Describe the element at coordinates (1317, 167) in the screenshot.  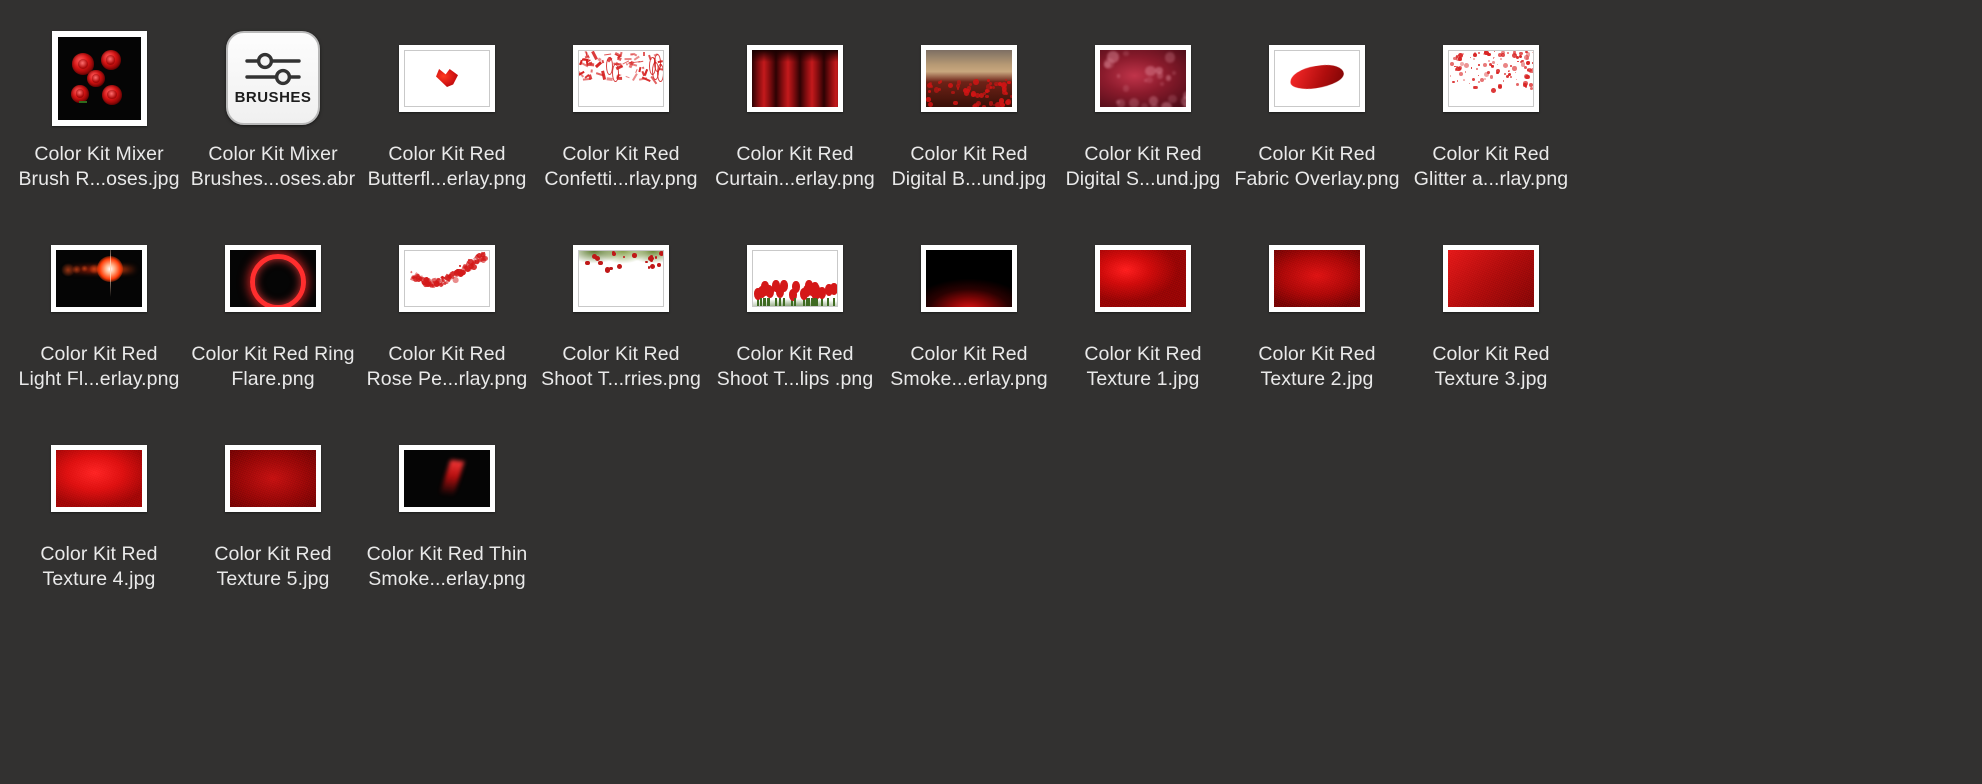
I see `file-label: Color Kit Red Fabric Overlay.png` at that location.